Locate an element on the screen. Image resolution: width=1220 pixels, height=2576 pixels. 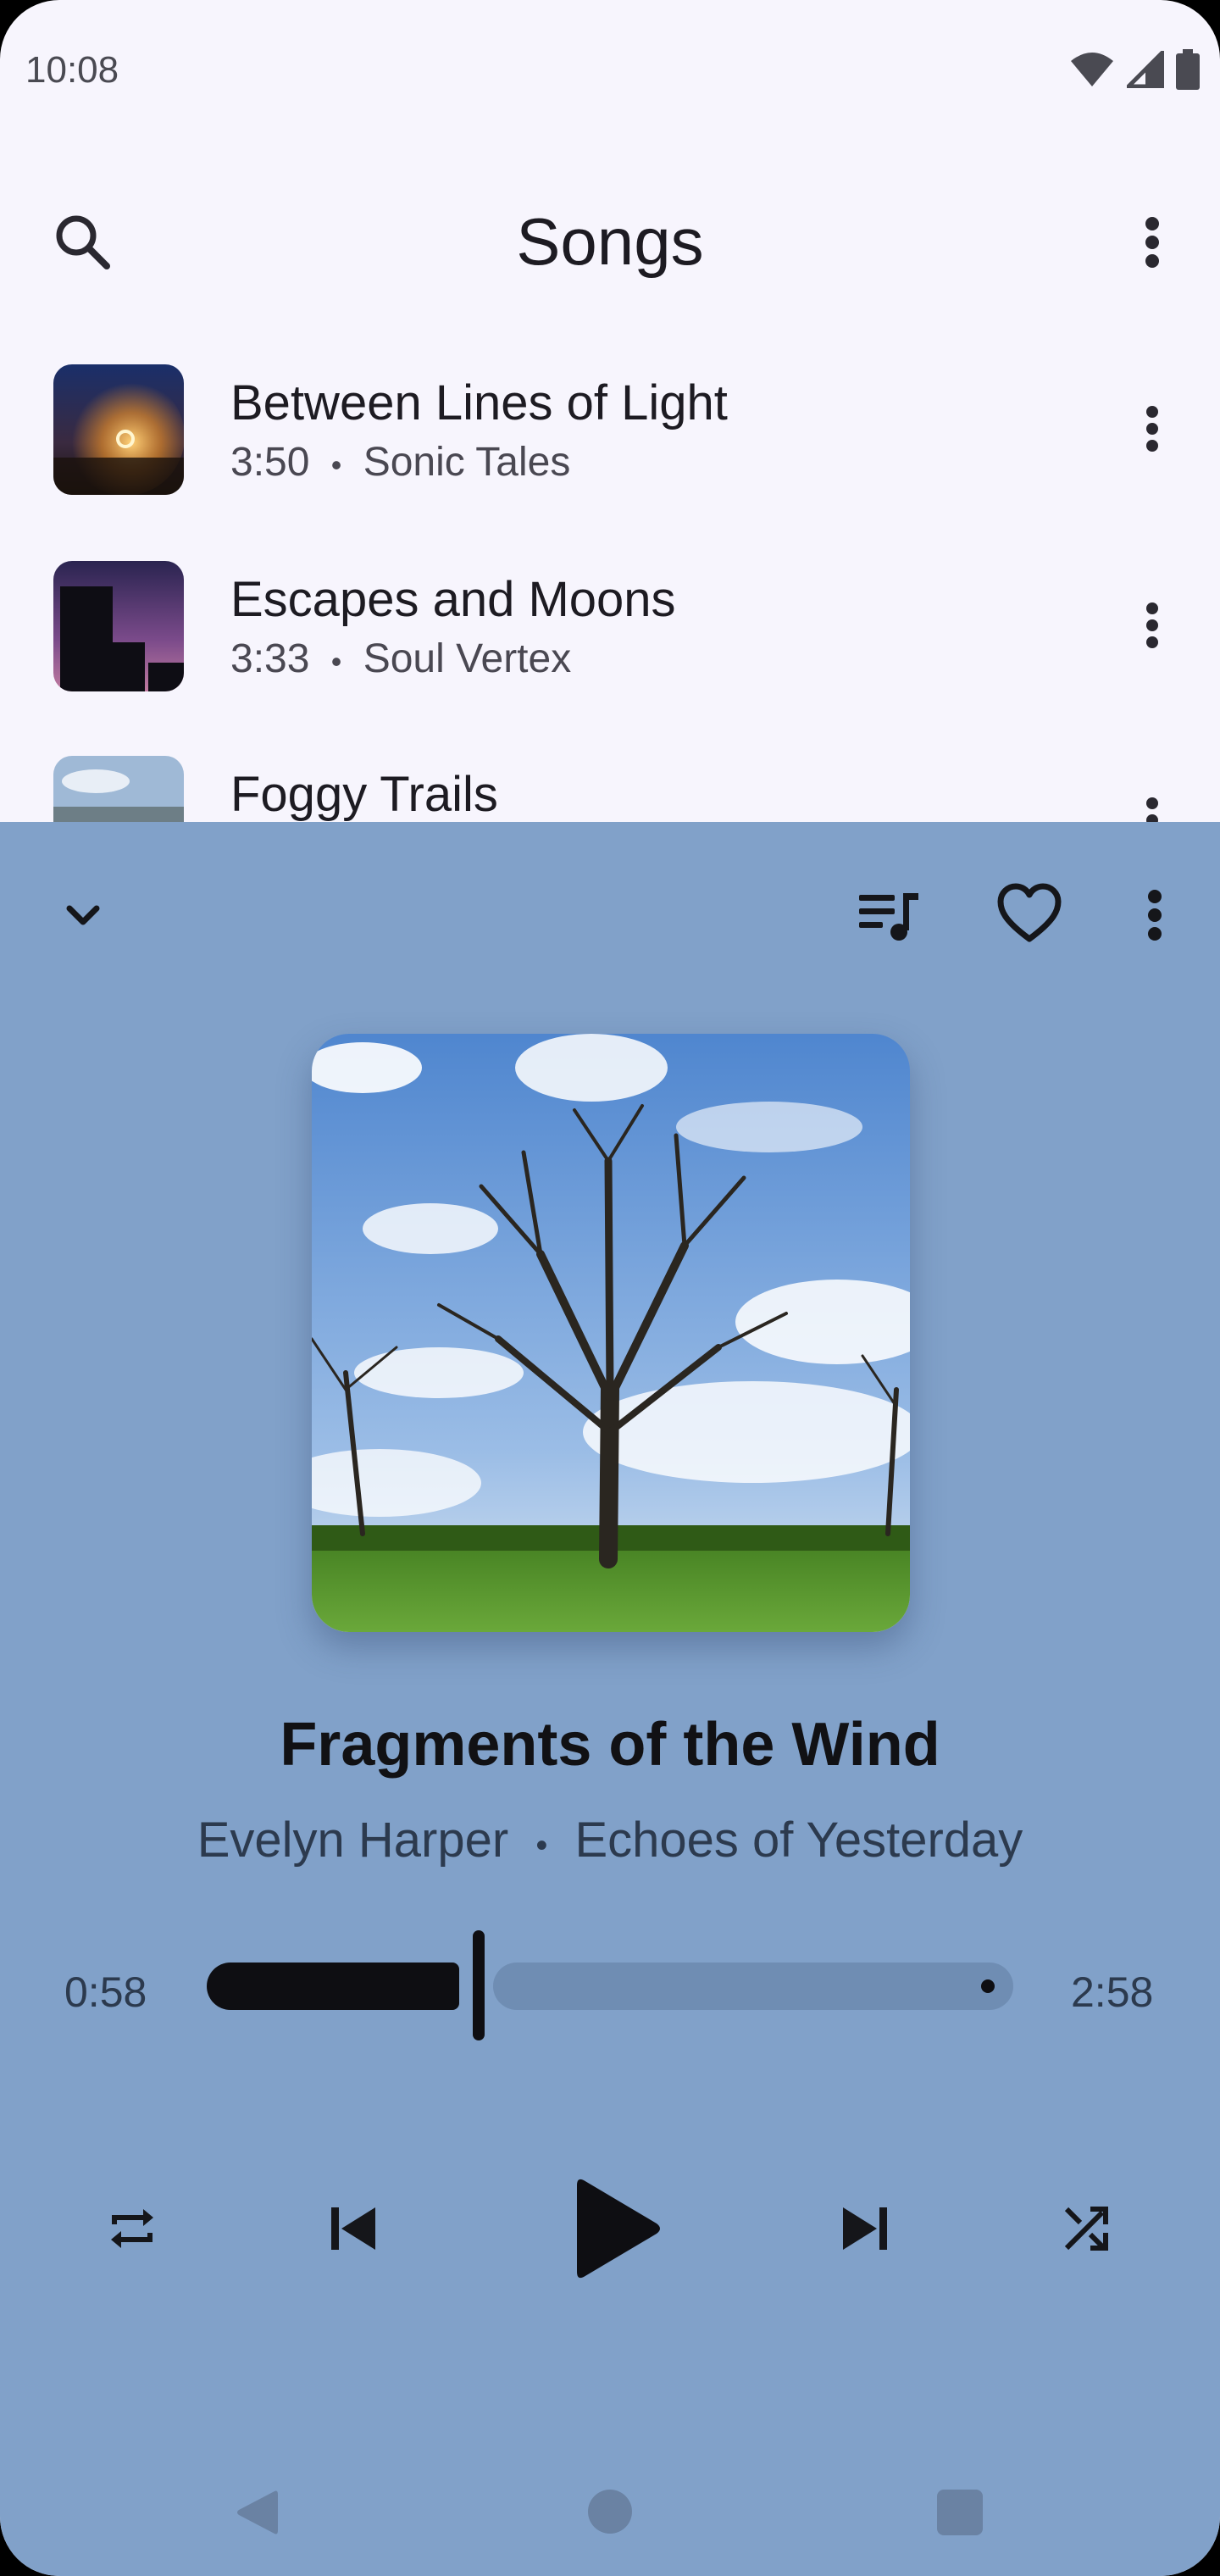
song-duration: 3:33 is located at coordinates (270, 658).